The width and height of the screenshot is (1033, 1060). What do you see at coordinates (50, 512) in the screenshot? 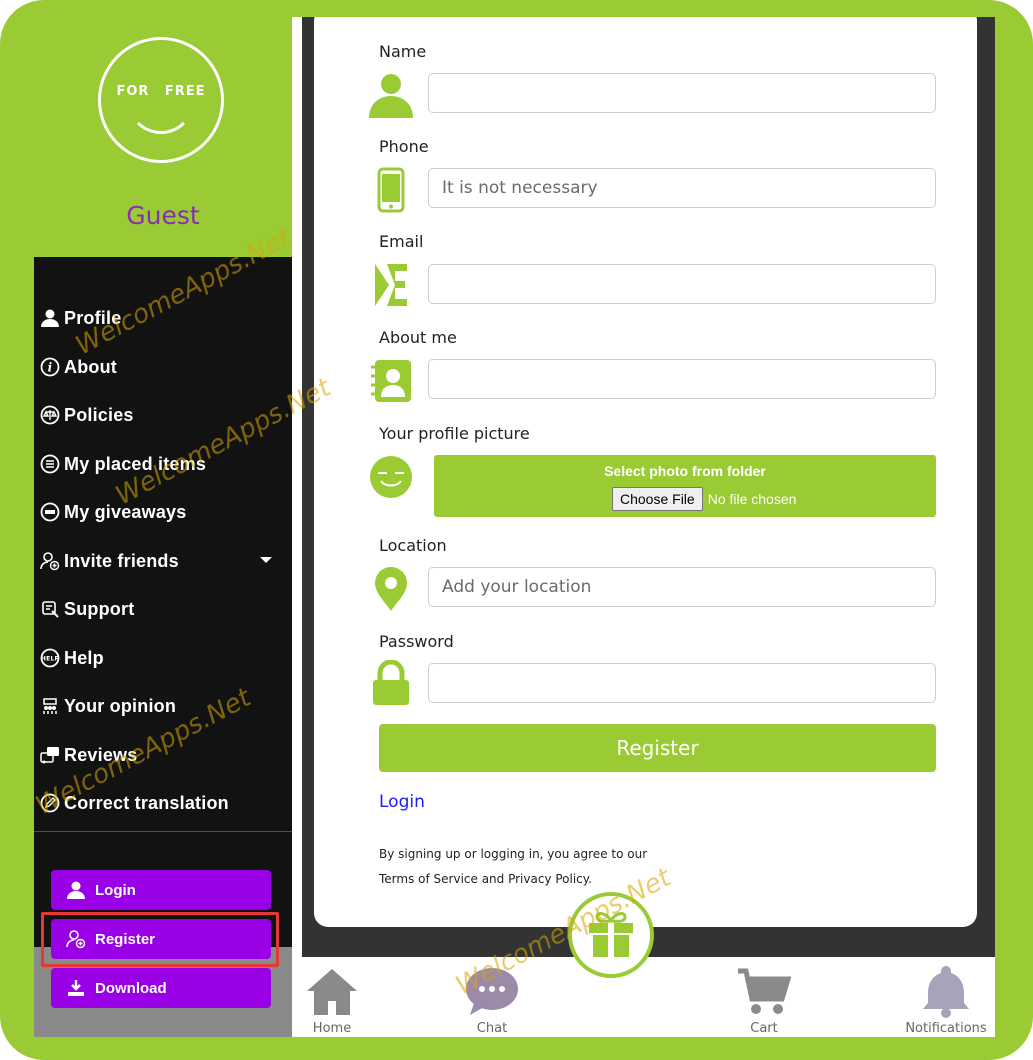
I see `gift-badge-icon` at bounding box center [50, 512].